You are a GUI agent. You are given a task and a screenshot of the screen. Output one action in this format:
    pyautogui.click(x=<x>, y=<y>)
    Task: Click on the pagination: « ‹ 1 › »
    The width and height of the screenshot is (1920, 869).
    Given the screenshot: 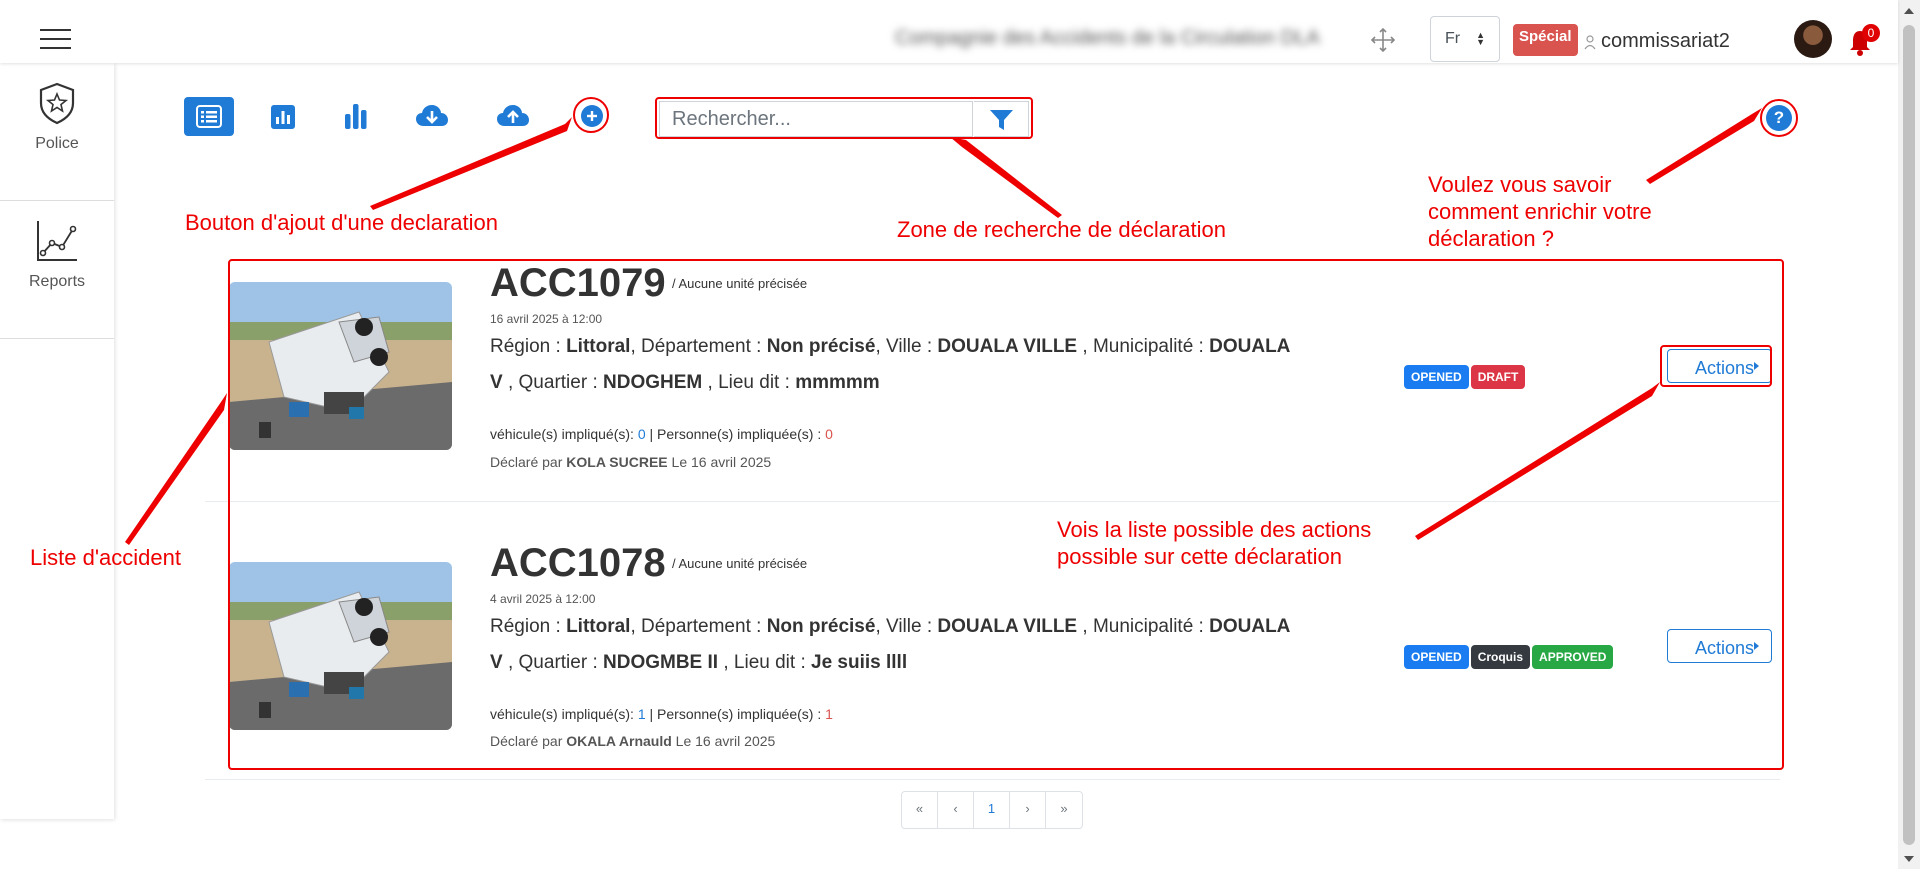 What is the action you would take?
    pyautogui.click(x=992, y=810)
    